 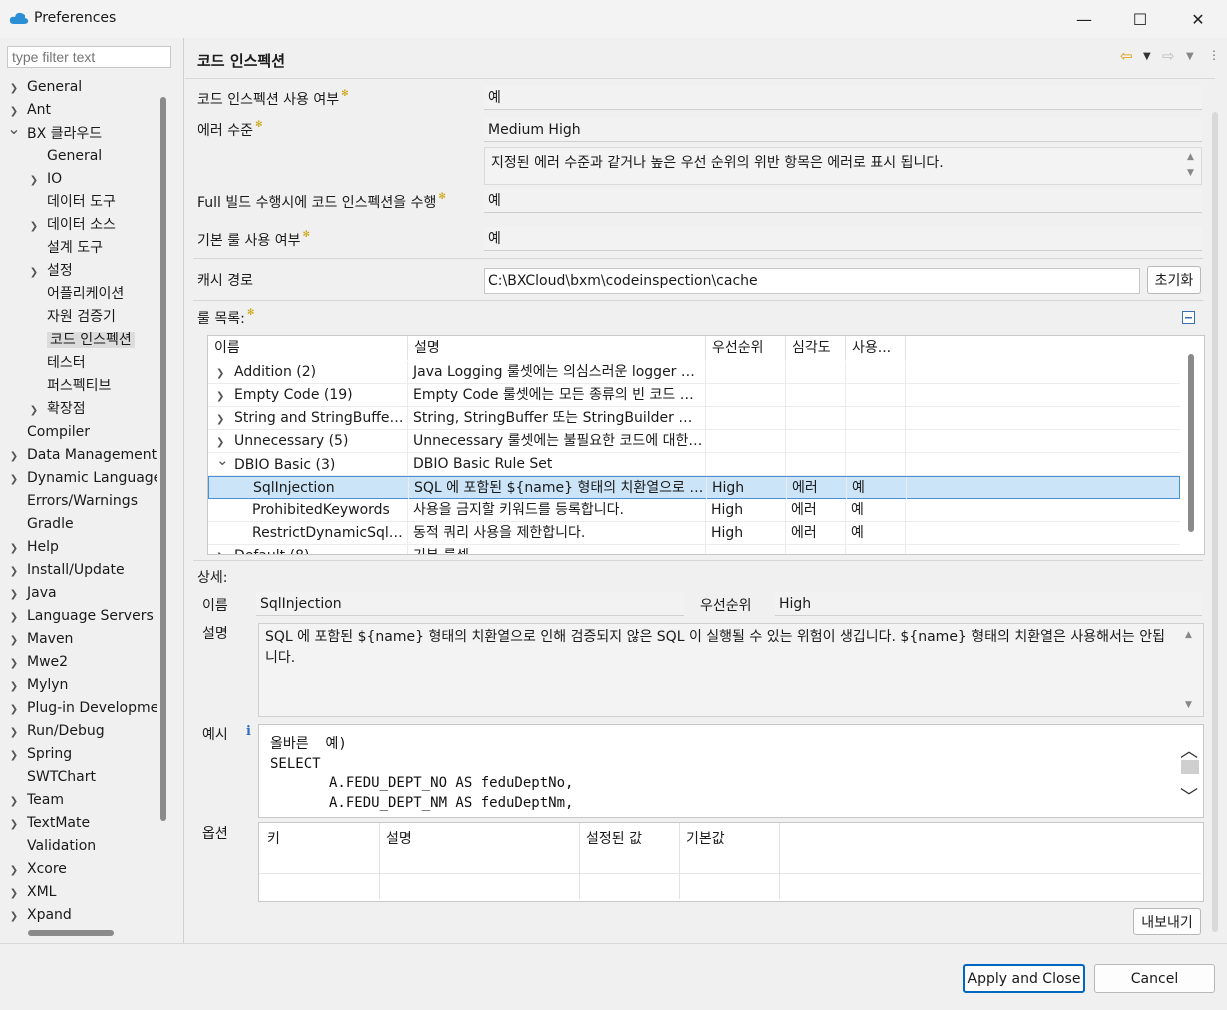 What do you see at coordinates (39, 754) in the screenshot?
I see `tree-item: ❯ Spring` at bounding box center [39, 754].